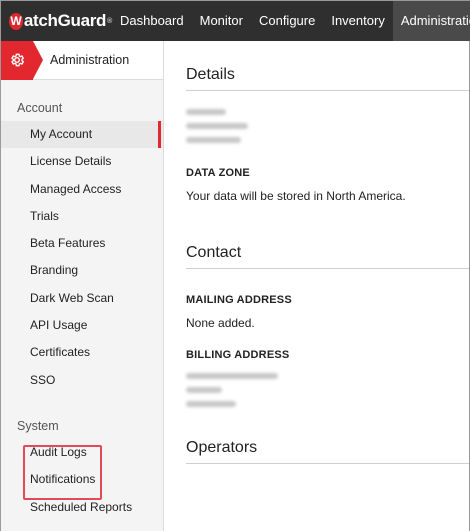 Image resolution: width=470 pixels, height=531 pixels. I want to click on sidebar-item-trials: Trials, so click(82, 216).